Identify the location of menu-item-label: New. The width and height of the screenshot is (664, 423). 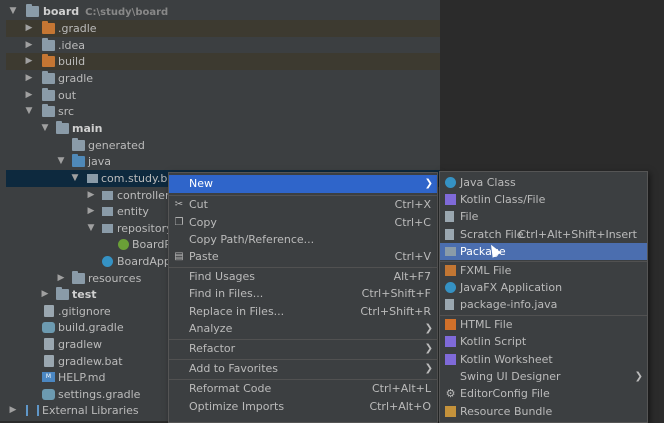
(201, 183).